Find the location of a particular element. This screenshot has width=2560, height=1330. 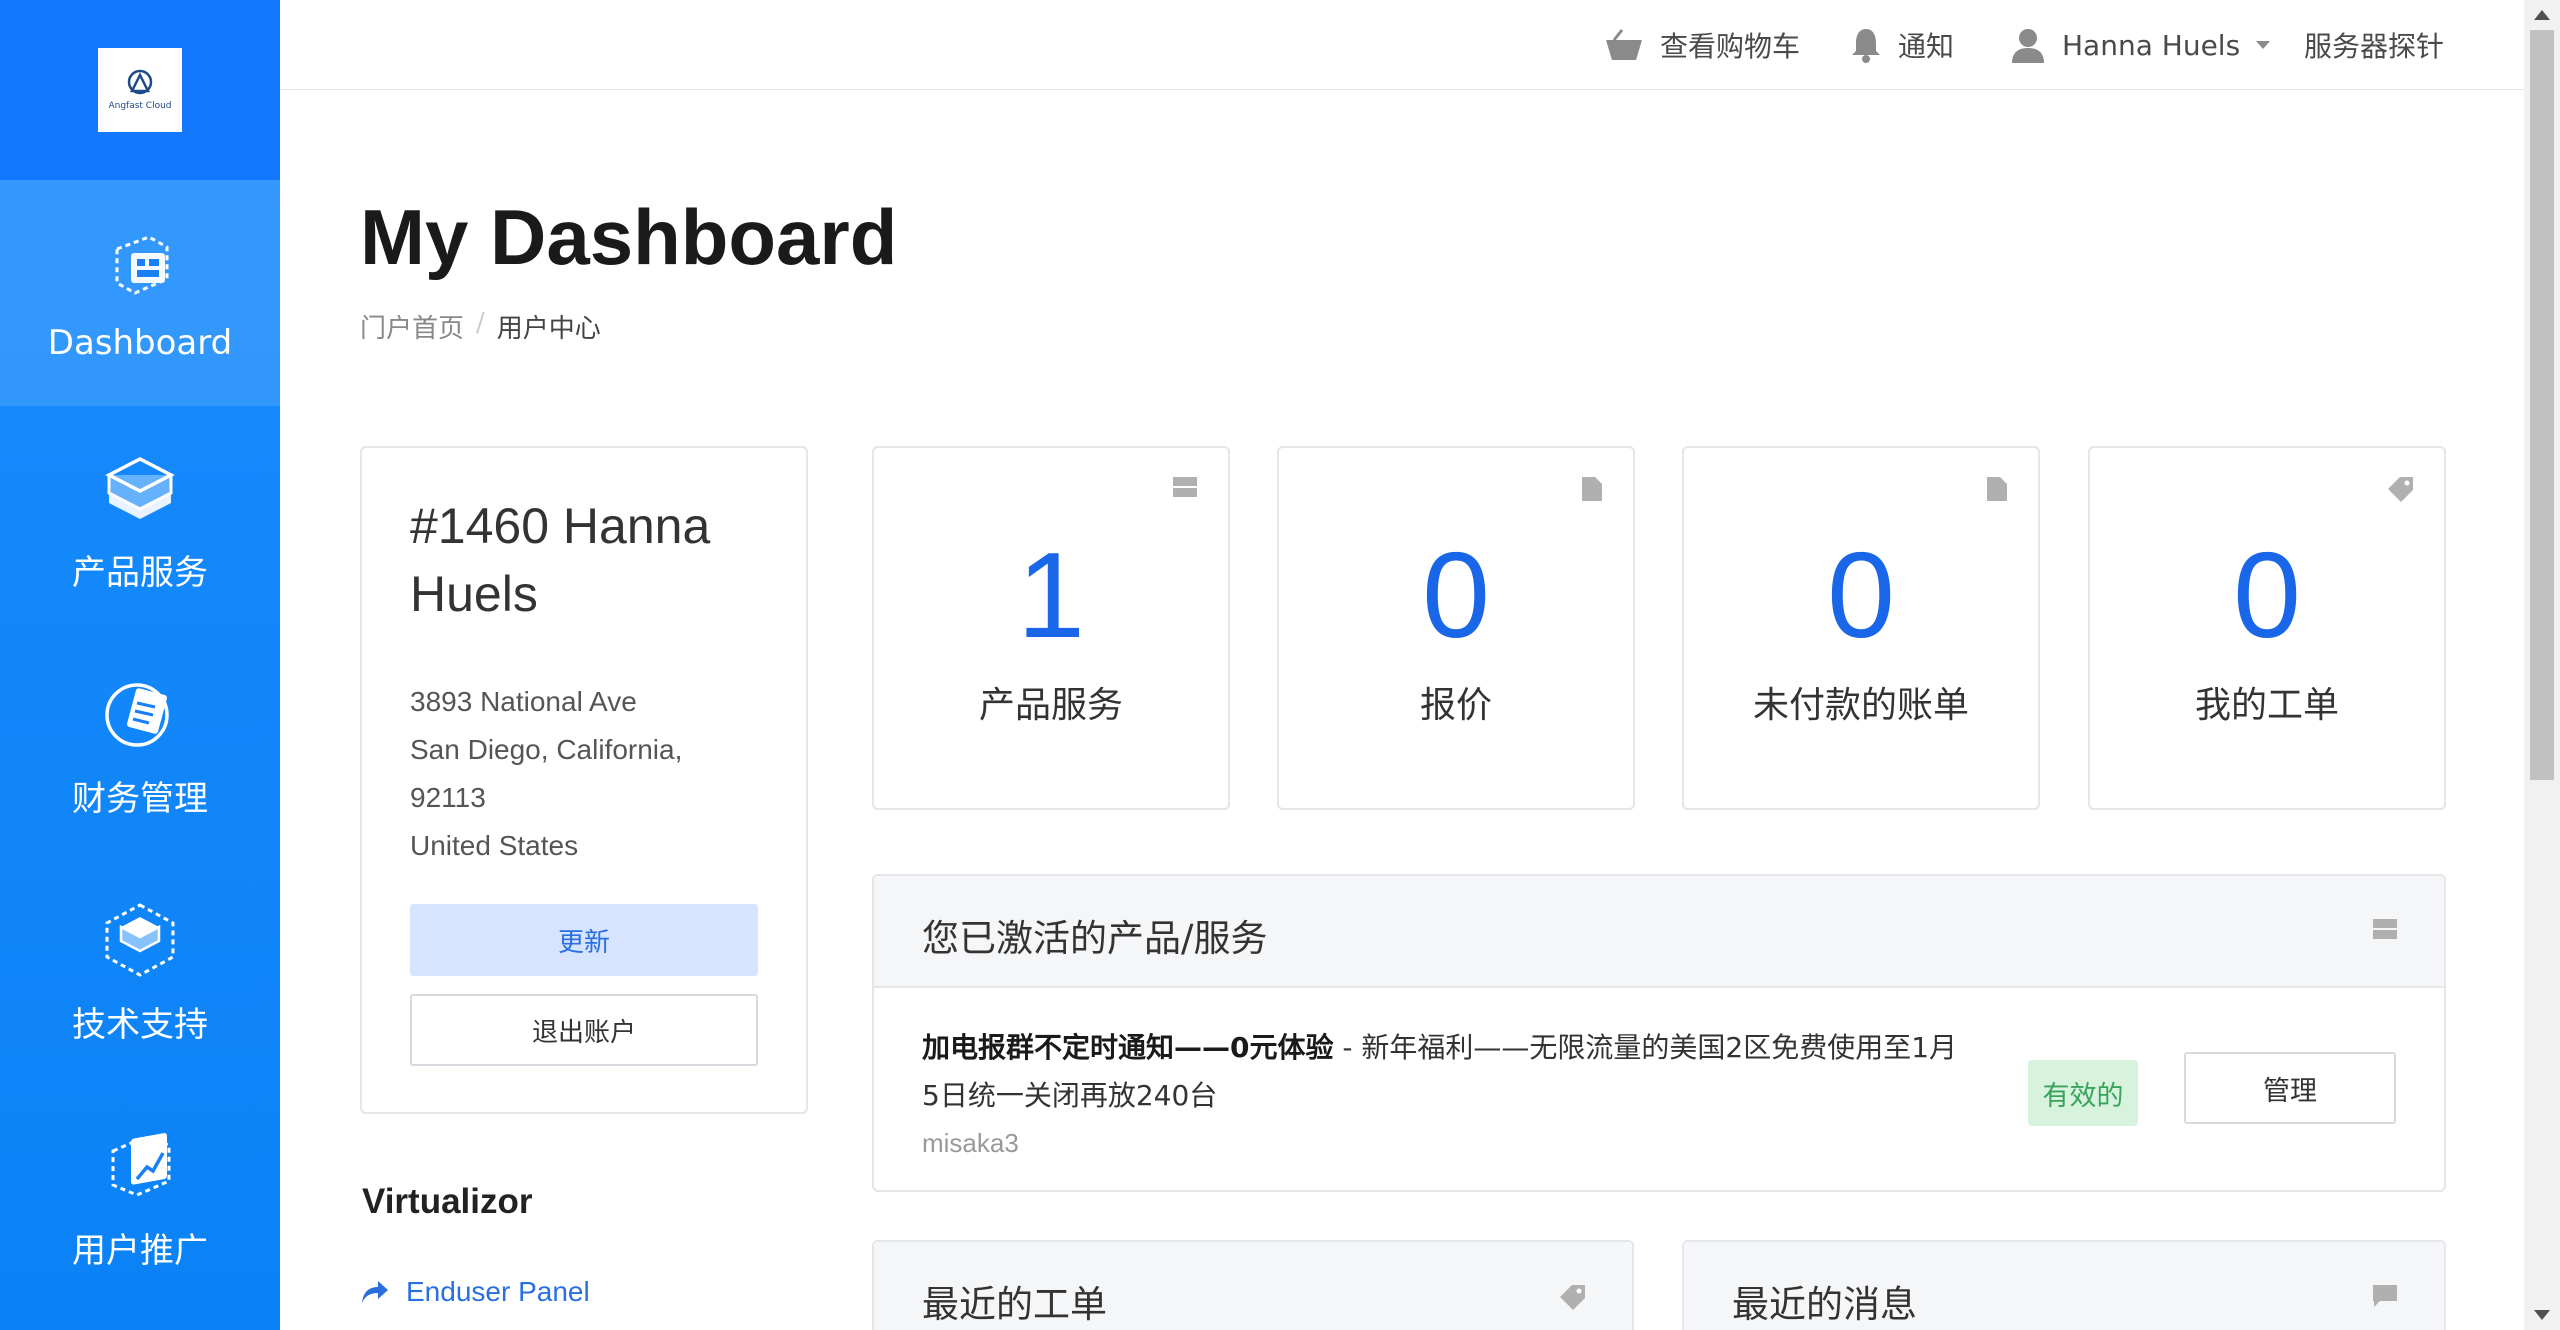

enduser-panel-label: Enduser Panel is located at coordinates (498, 1291).